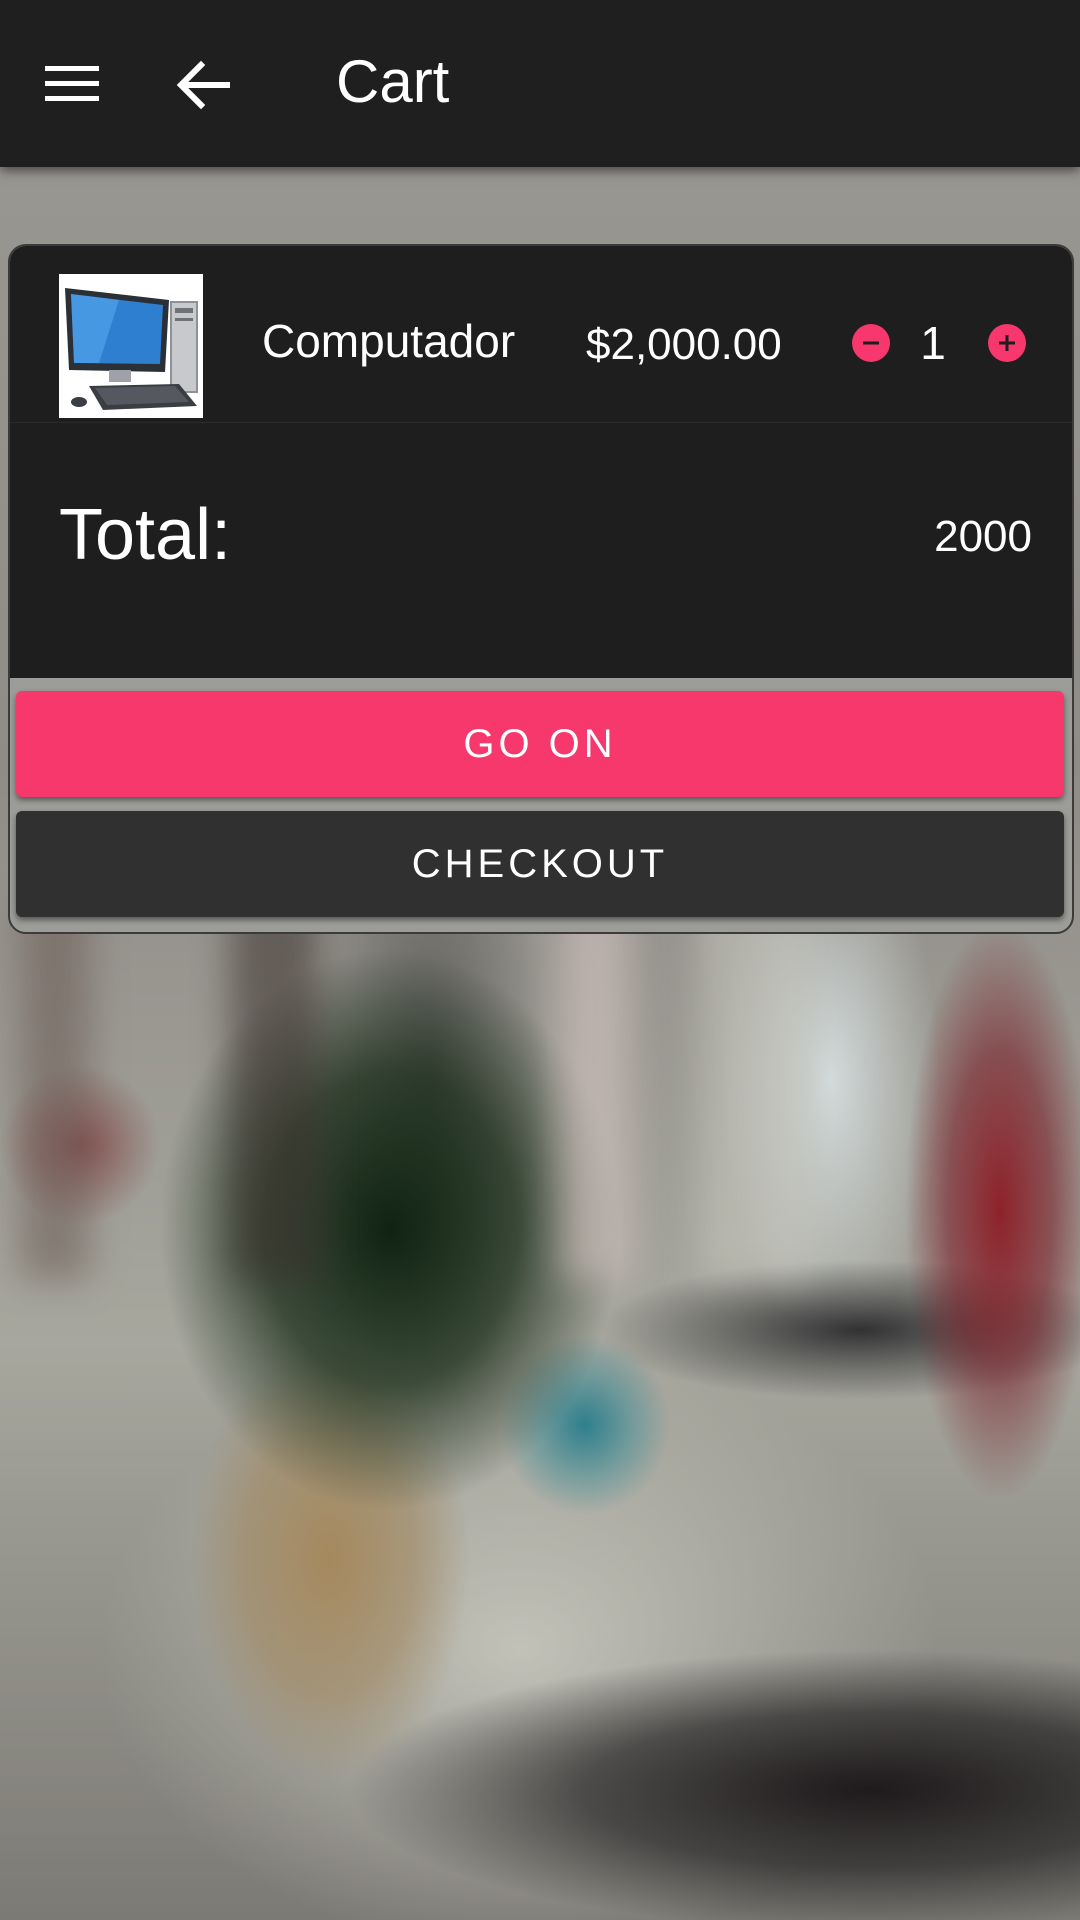 The height and width of the screenshot is (1920, 1080). What do you see at coordinates (933, 343) in the screenshot?
I see `item-quantity: 1` at bounding box center [933, 343].